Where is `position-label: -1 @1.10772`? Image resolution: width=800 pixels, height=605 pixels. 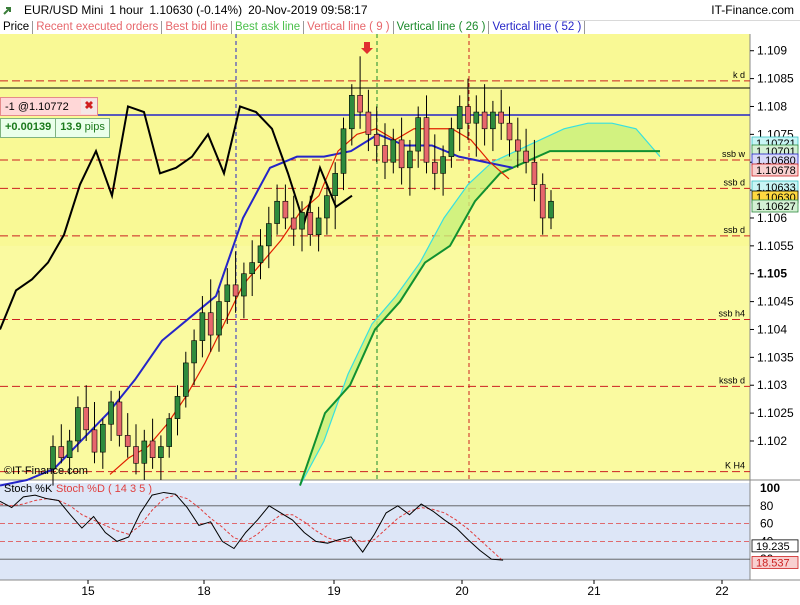
position-label: -1 @1.10772 is located at coordinates (37, 106).